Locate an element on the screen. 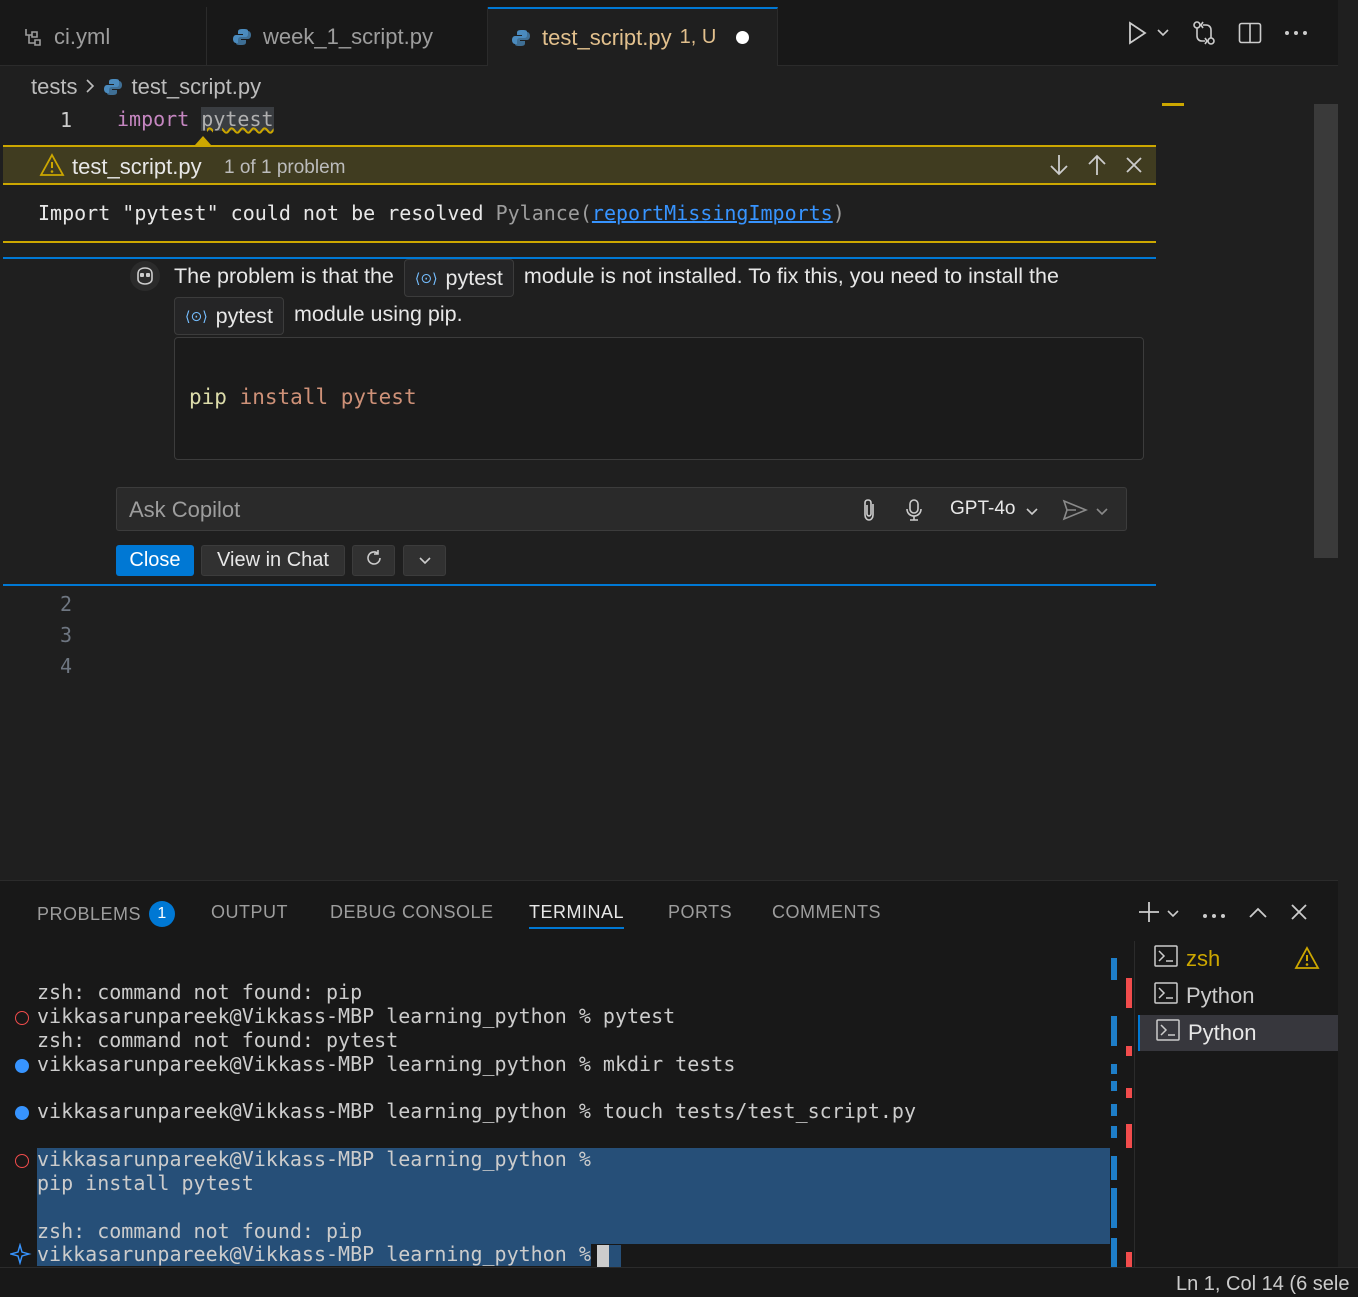  arrow-down-icon is located at coordinates (1059, 167).